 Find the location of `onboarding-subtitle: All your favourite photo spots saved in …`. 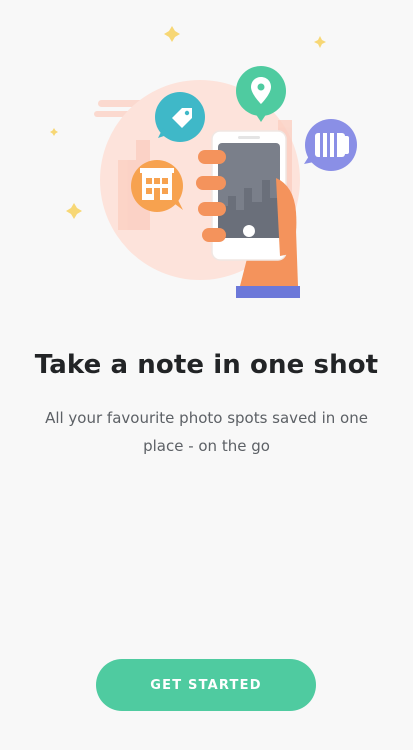

onboarding-subtitle: All your favourite photo spots saved in … is located at coordinates (206, 432).